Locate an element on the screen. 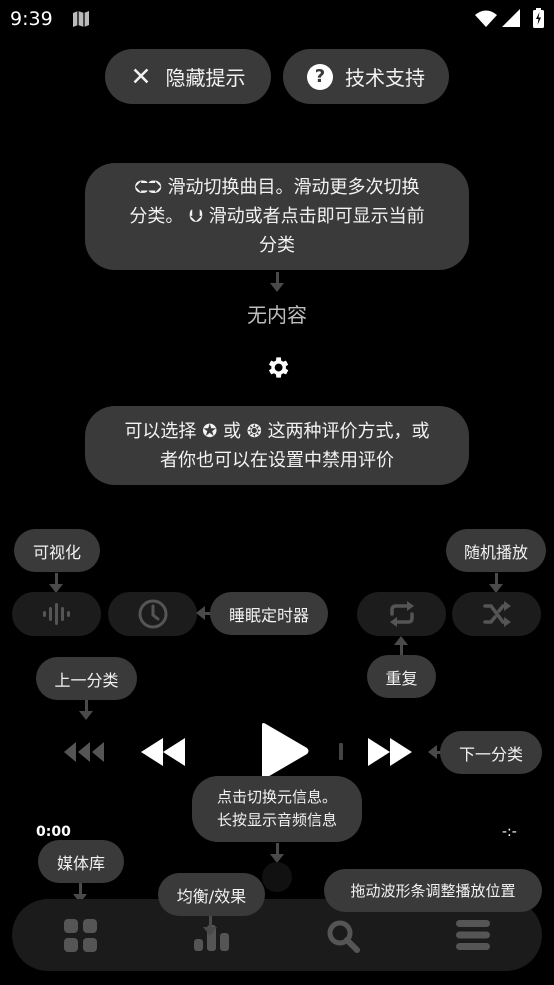  wifi-icon is located at coordinates (486, 18).